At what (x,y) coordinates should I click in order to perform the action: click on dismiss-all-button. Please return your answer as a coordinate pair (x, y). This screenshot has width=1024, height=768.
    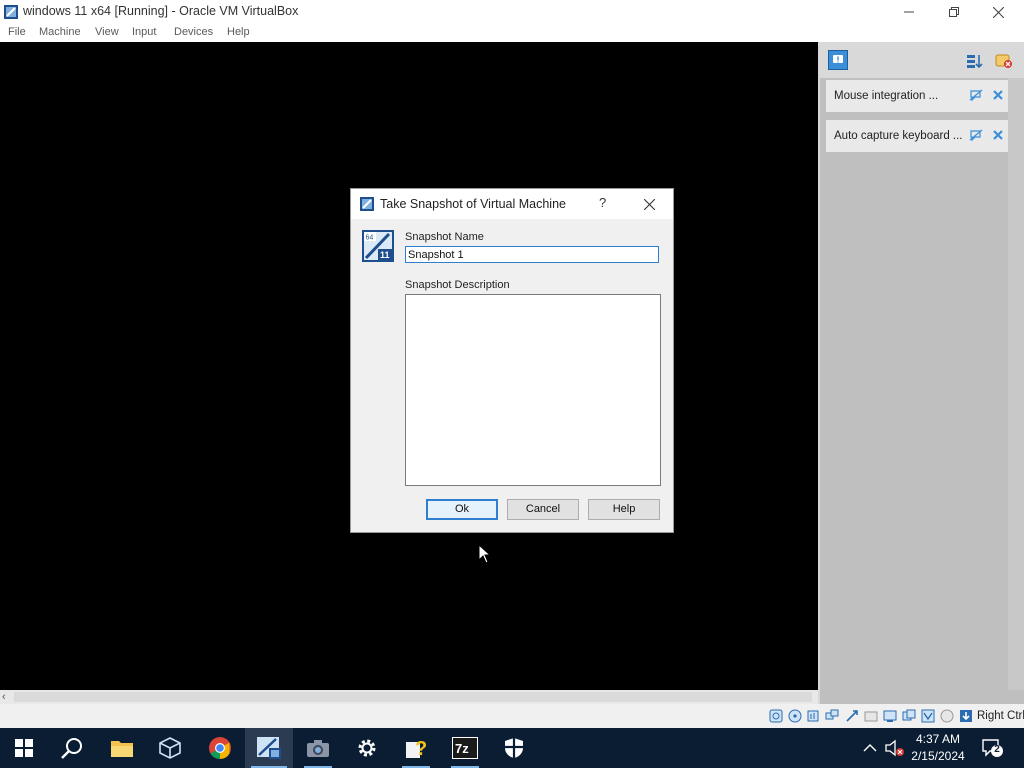
    Looking at the image, I should click on (1004, 61).